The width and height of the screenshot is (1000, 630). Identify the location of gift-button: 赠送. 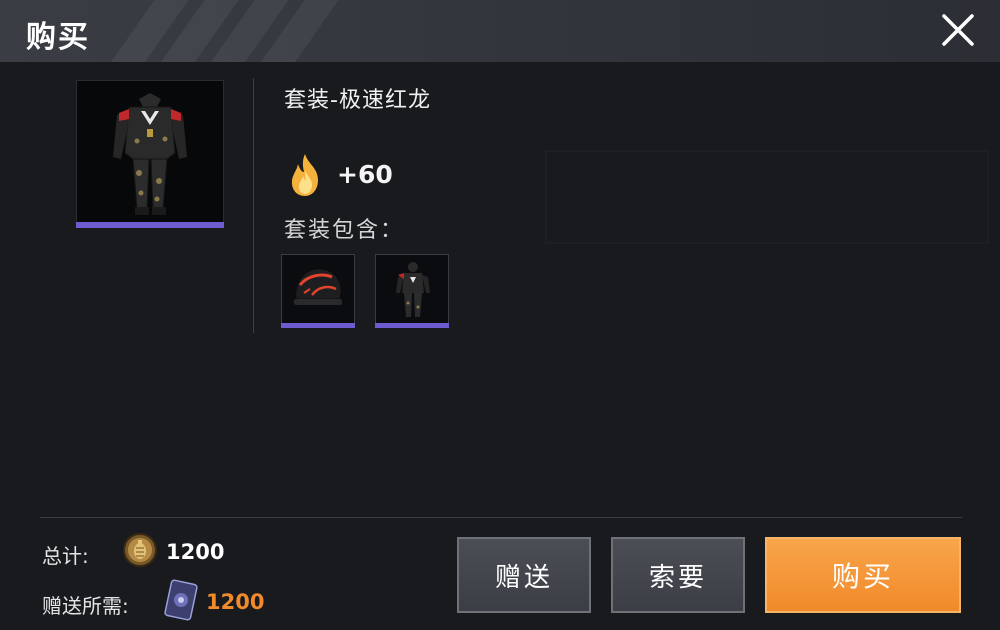
(524, 575).